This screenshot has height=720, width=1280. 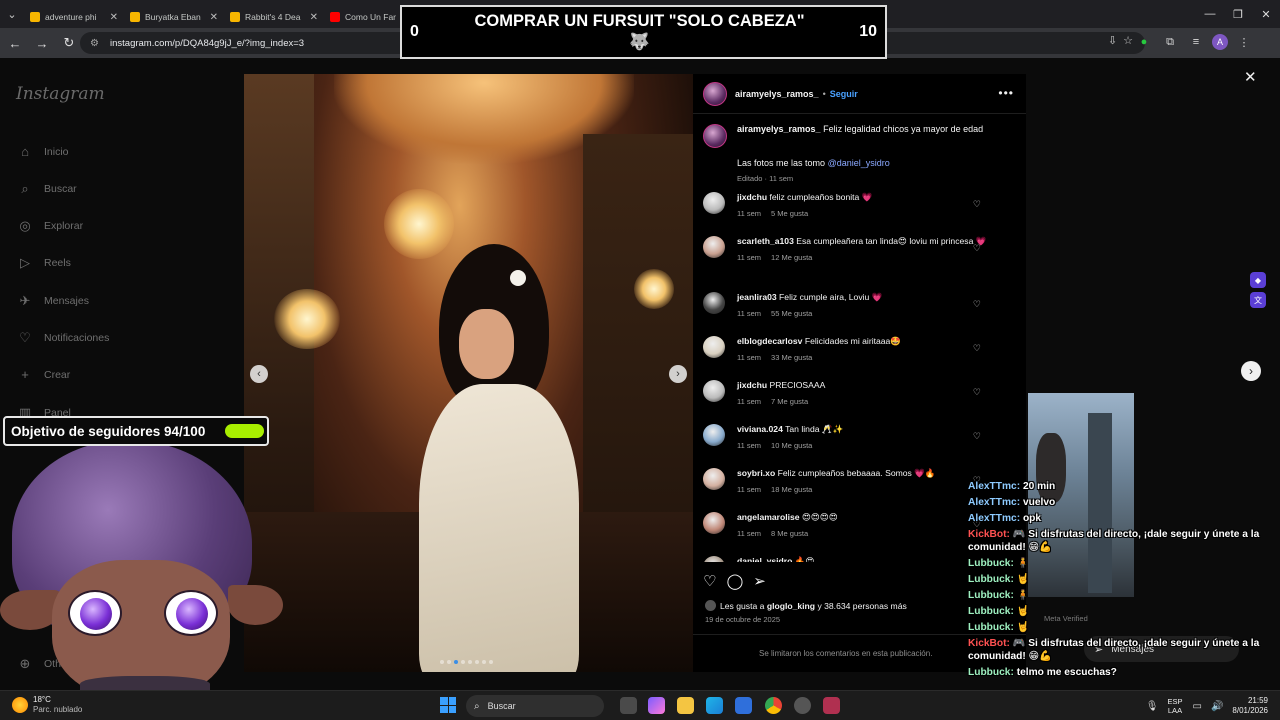 I want to click on comment-likes: 7 Me gusta, so click(x=789, y=401).